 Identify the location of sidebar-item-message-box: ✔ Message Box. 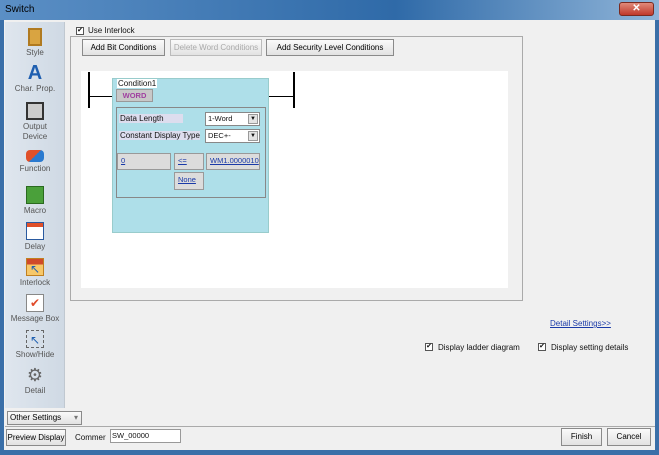
(35, 309).